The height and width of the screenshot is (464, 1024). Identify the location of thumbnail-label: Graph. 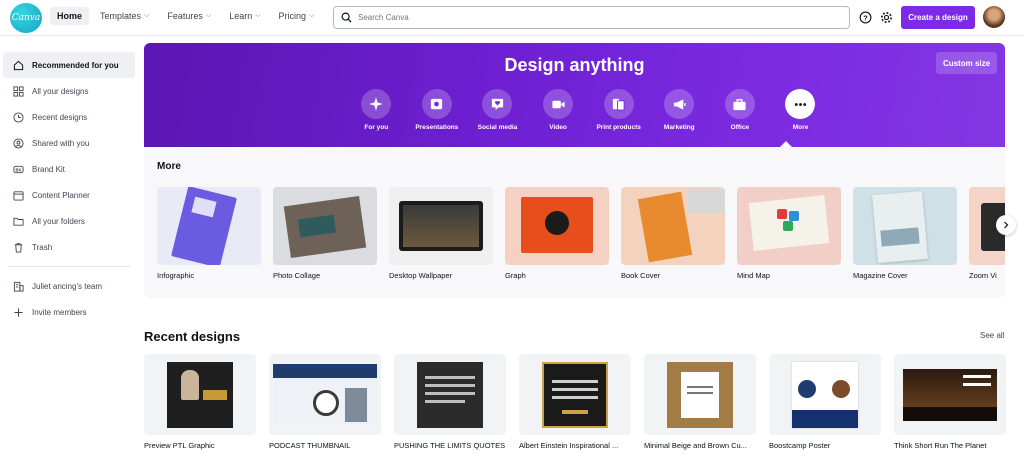
(515, 275).